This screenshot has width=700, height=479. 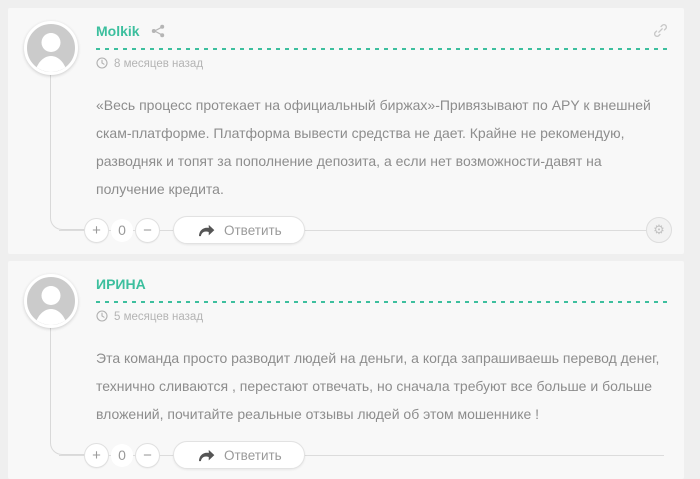 I want to click on comment-actions: + 0 − Ответить, so click(x=363, y=455).